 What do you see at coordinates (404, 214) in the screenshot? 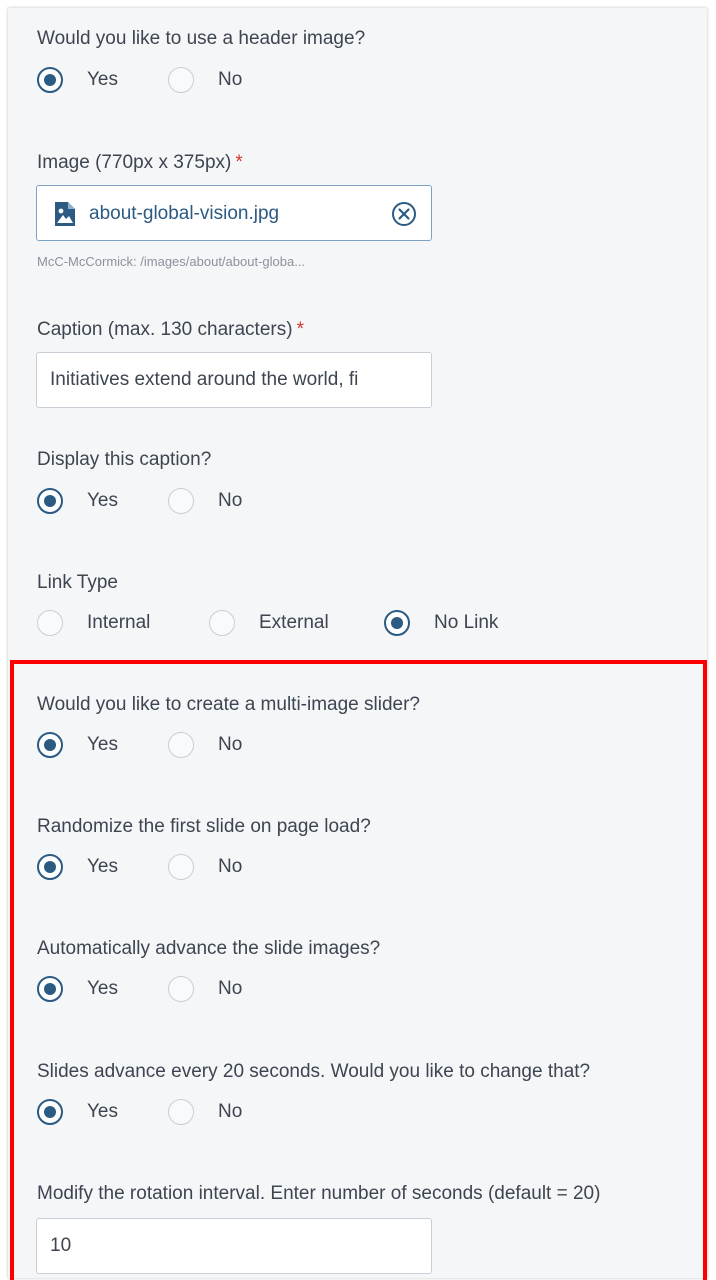
I see `circle-x-icon` at bounding box center [404, 214].